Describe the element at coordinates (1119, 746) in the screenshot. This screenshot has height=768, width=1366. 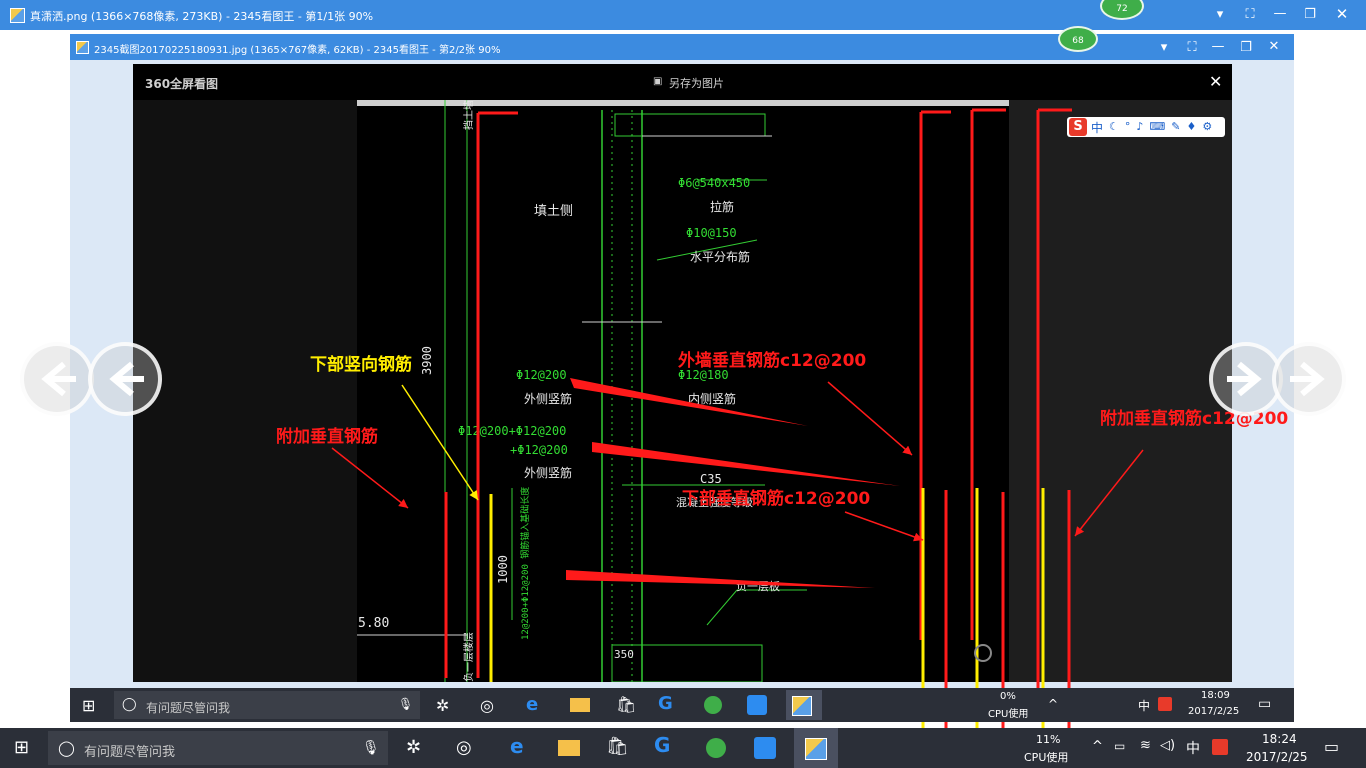
I see `battery-icon: ▭` at that location.